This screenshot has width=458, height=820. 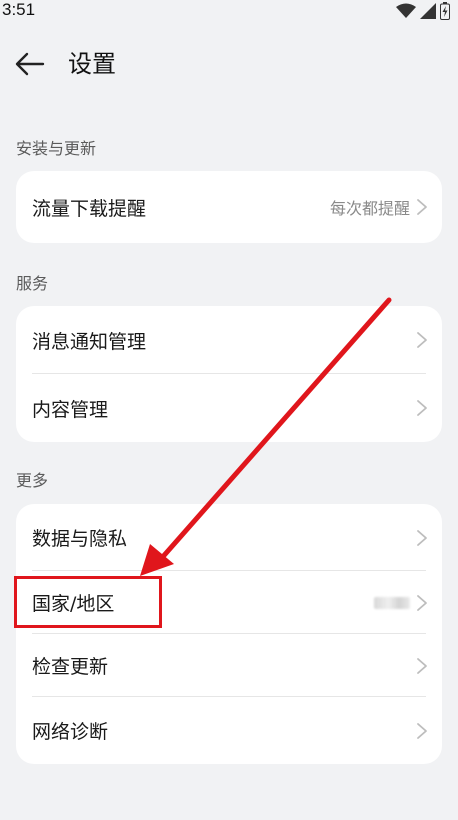 I want to click on row-label: 网络诊断, so click(x=70, y=732).